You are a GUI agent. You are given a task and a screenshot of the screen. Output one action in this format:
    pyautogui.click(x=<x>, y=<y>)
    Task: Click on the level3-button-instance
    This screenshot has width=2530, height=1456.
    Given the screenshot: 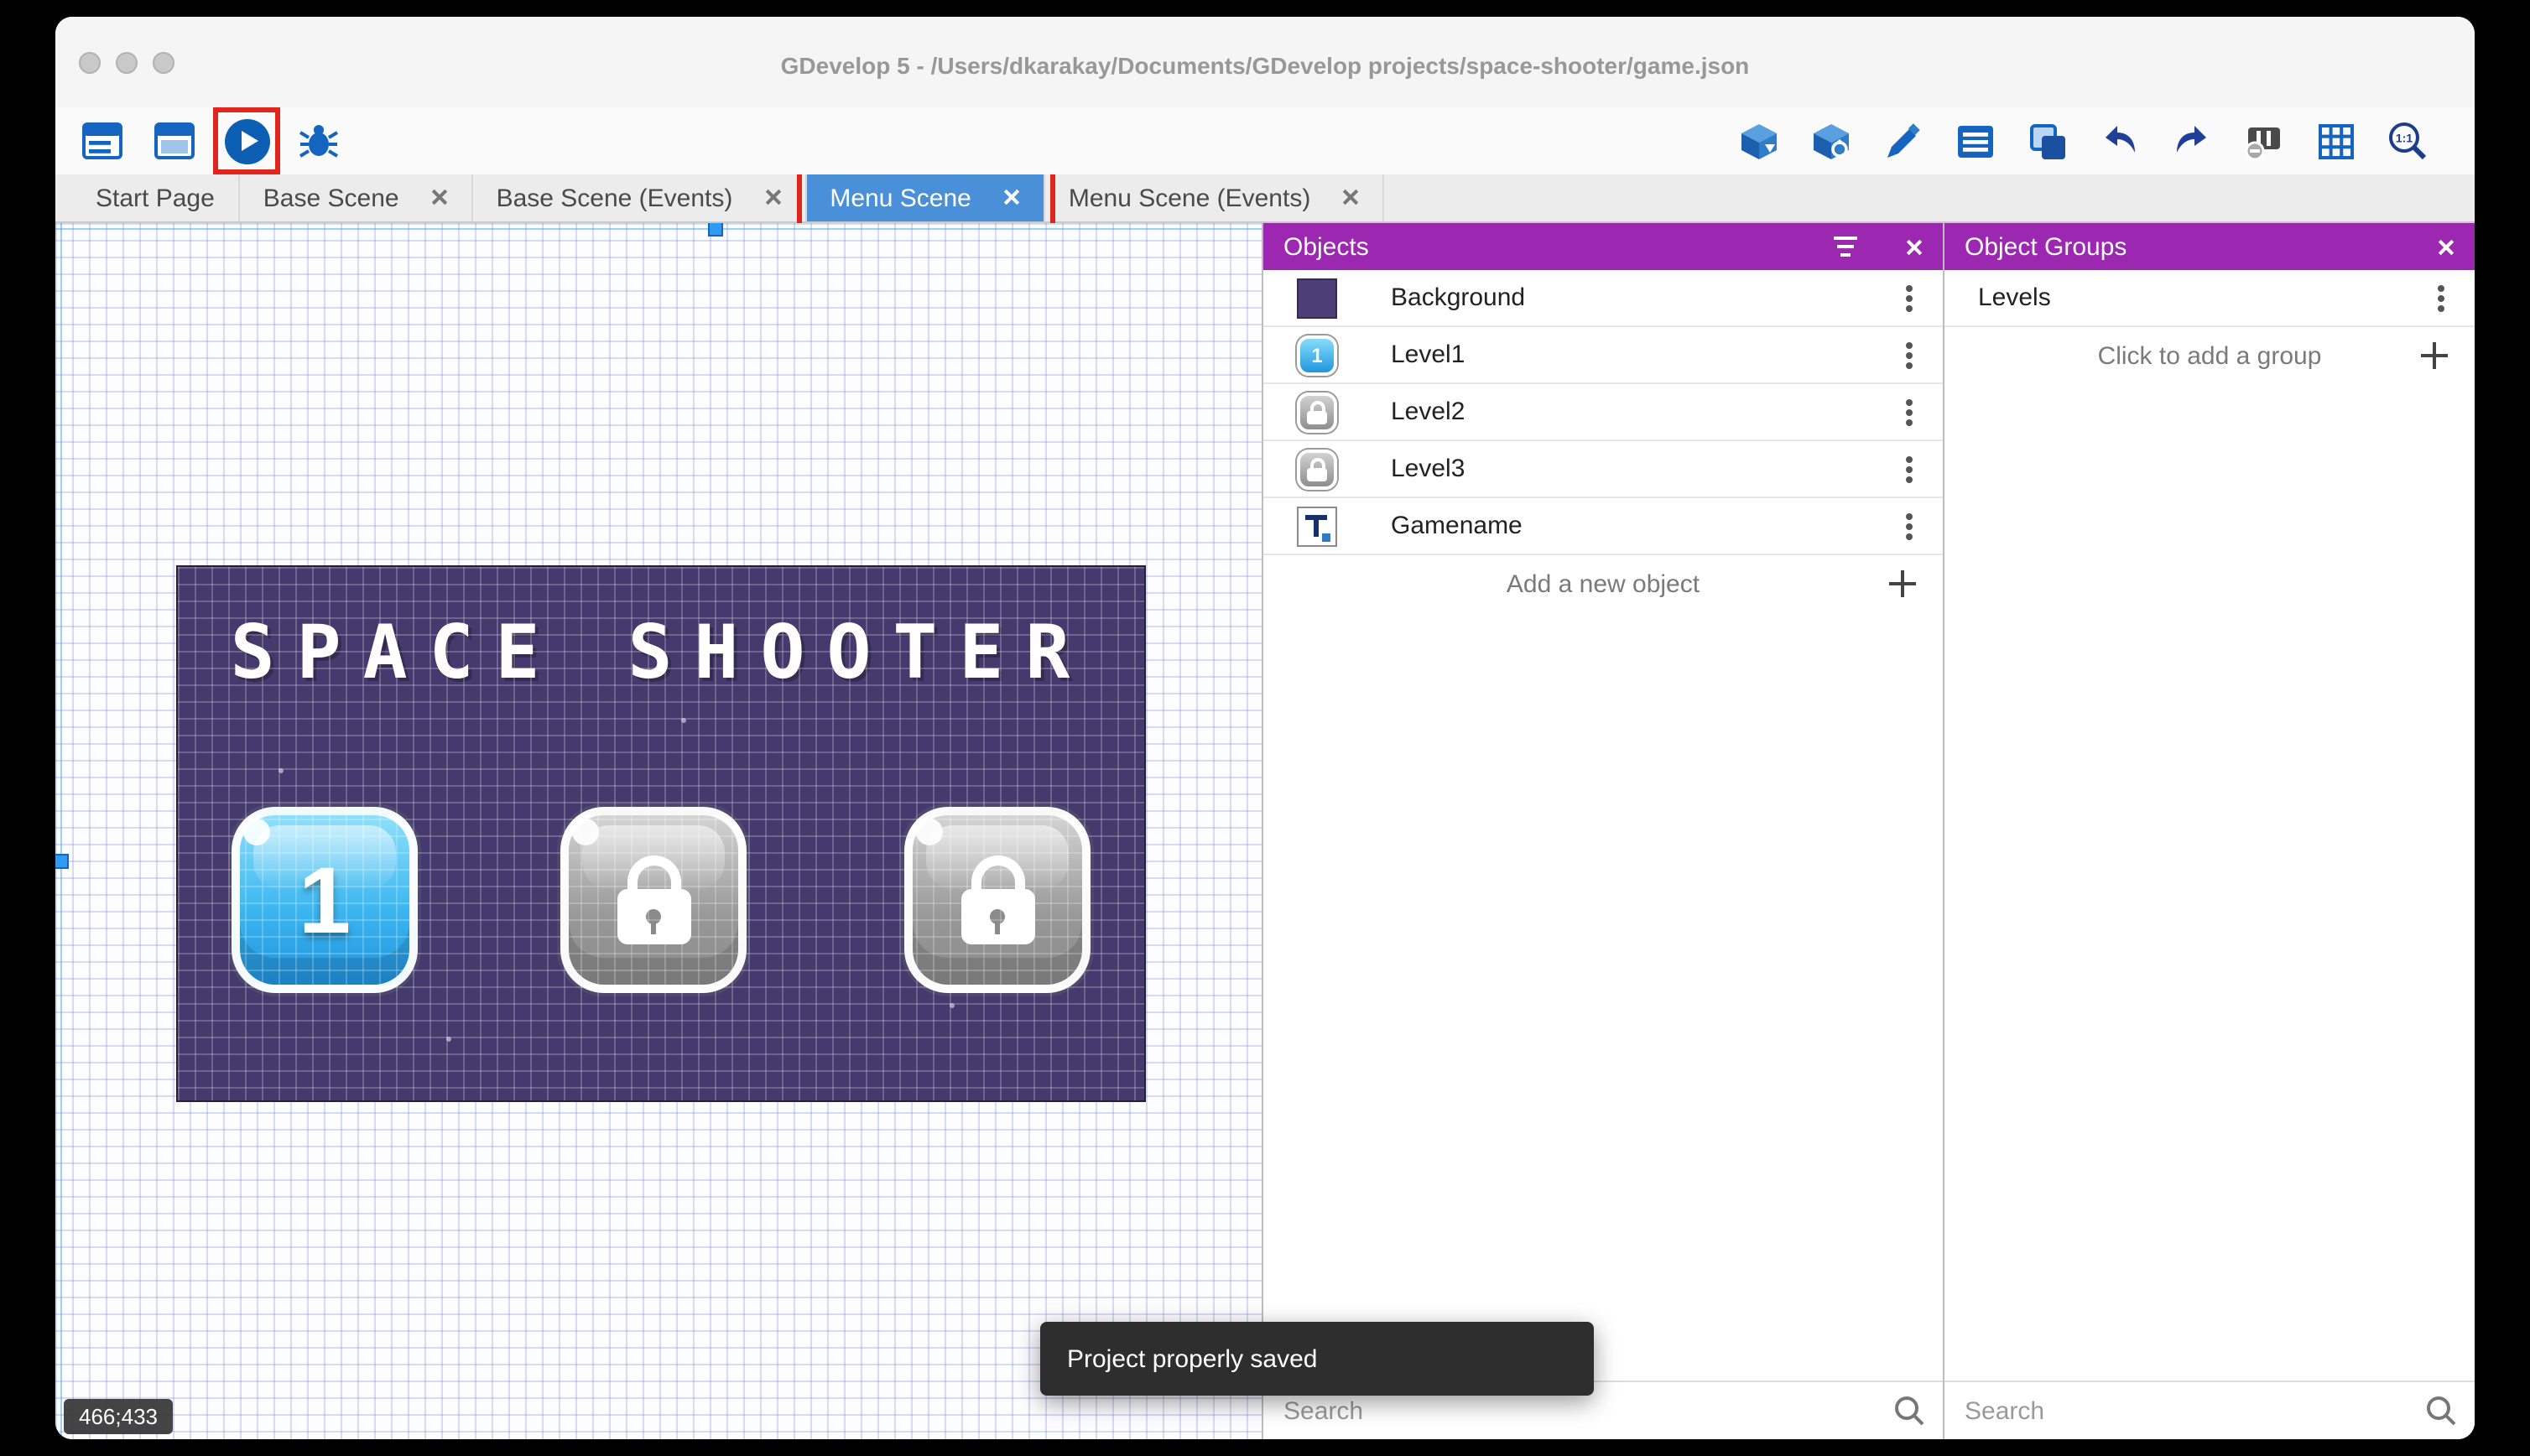 What is the action you would take?
    pyautogui.click(x=997, y=900)
    